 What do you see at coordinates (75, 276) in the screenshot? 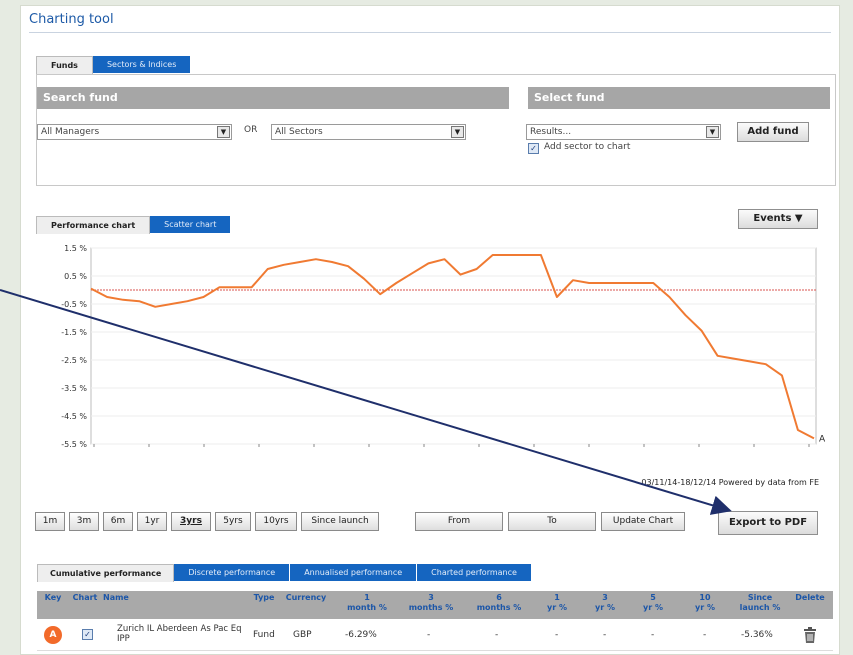
I see `y-tick-label: 0.5 %` at bounding box center [75, 276].